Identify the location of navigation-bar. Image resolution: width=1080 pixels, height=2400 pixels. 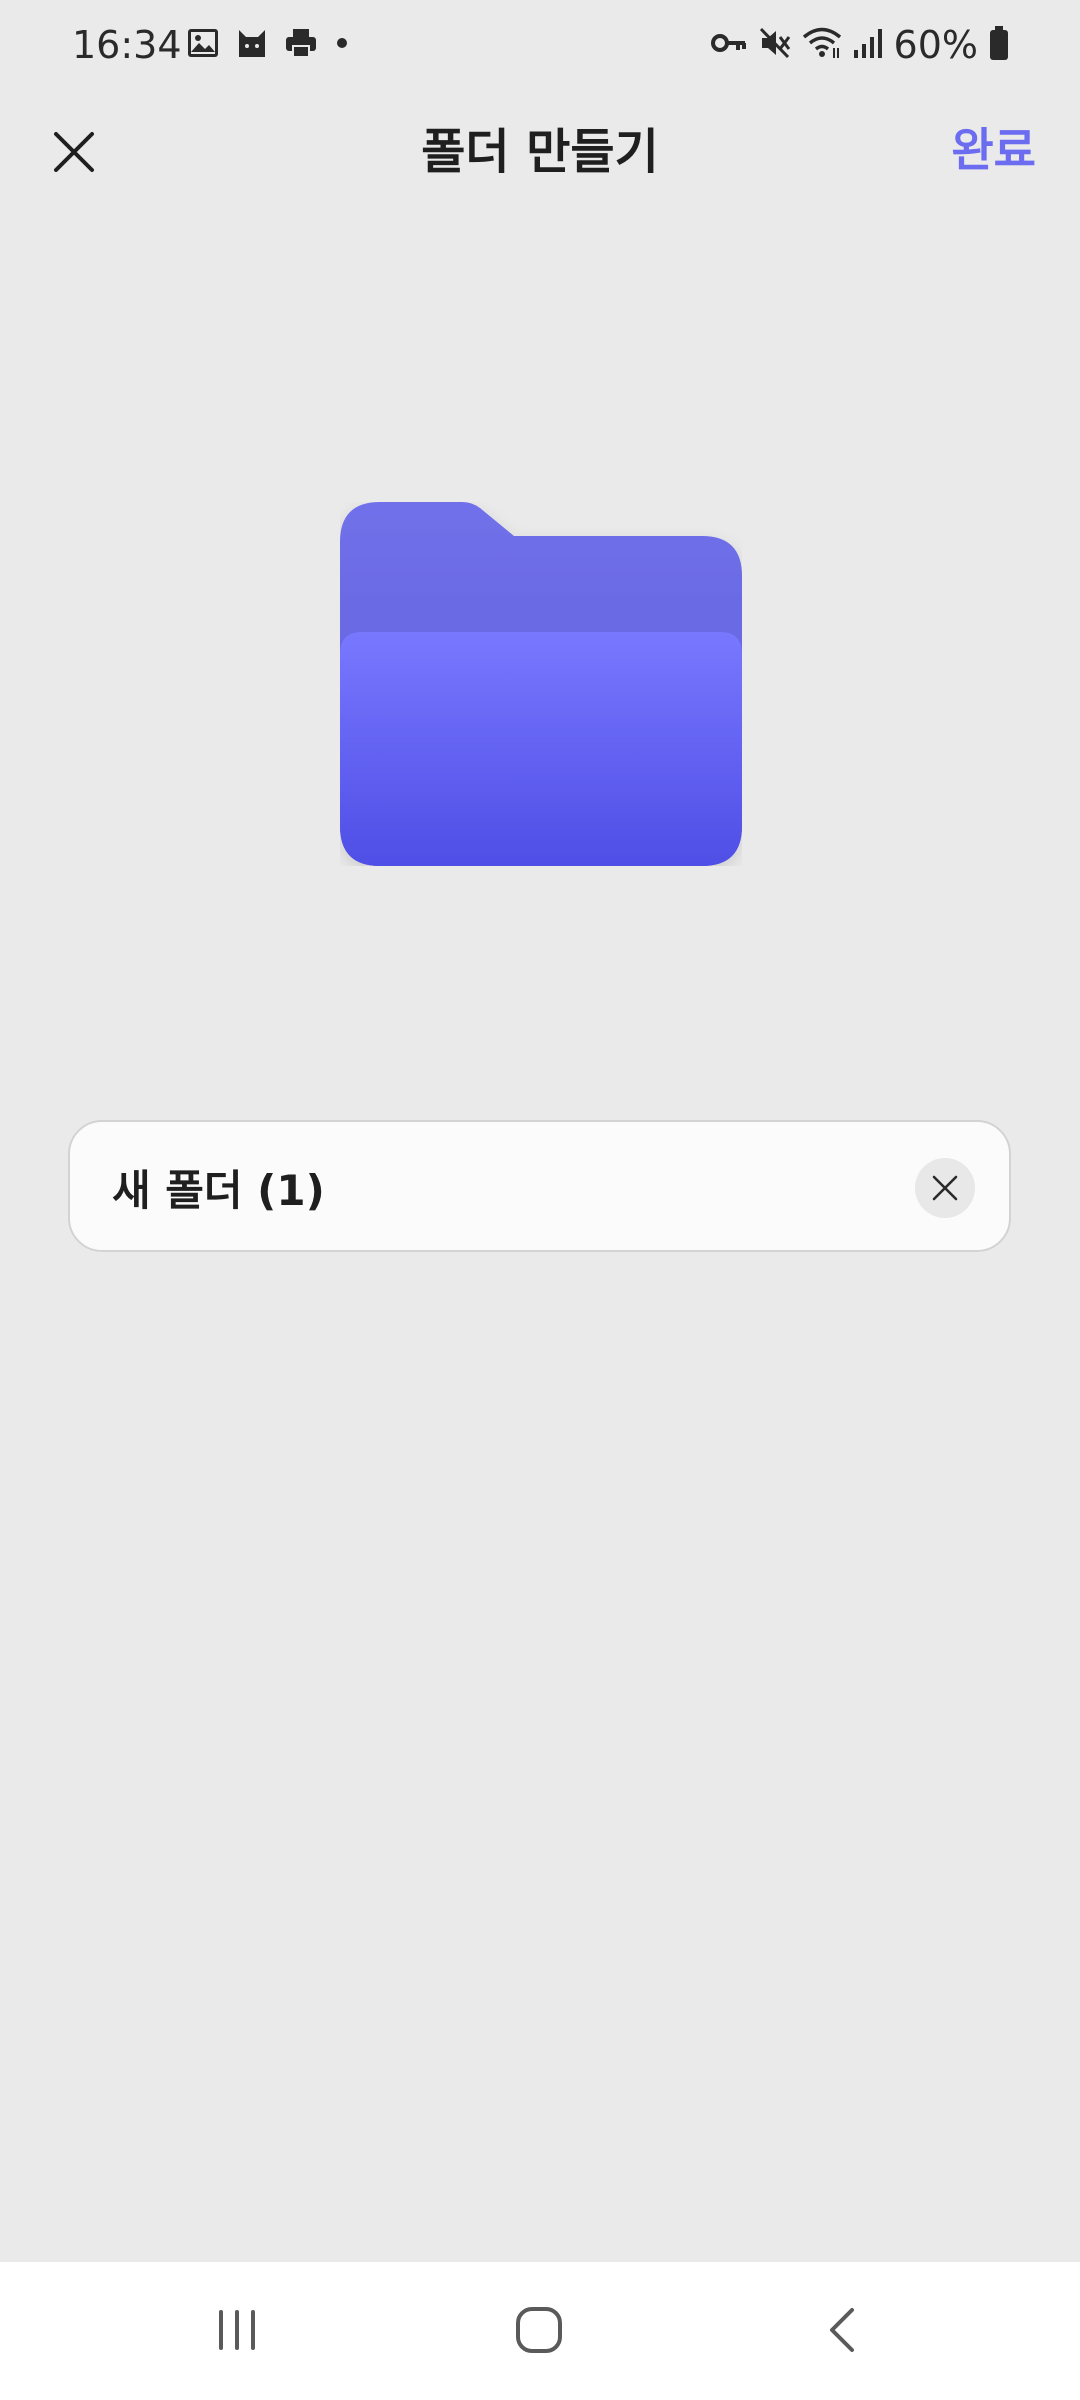
(540, 2331).